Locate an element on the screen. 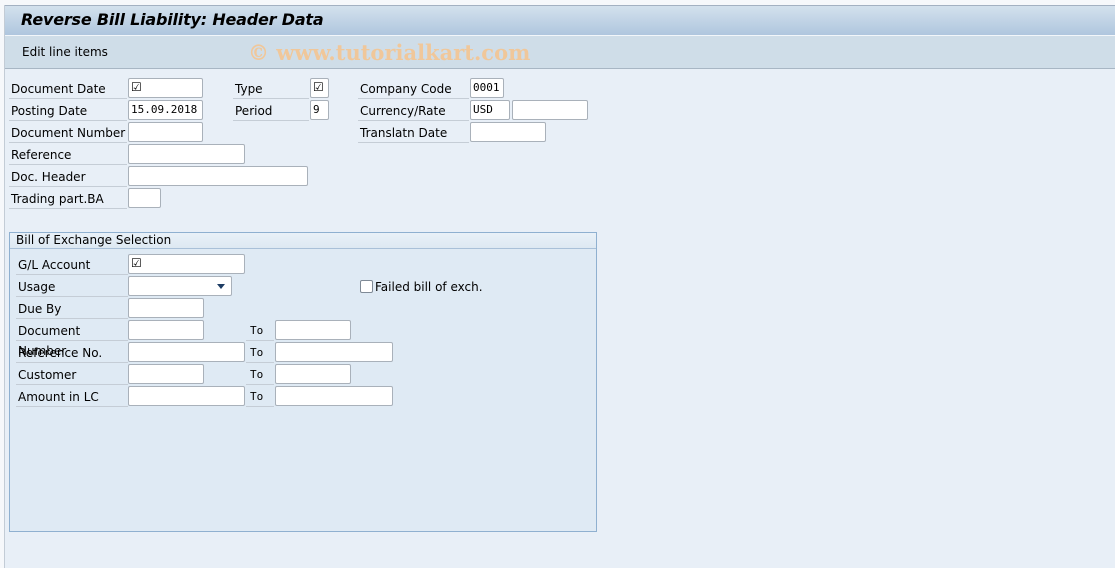 The width and height of the screenshot is (1115, 568). period-label: Period is located at coordinates (271, 111).